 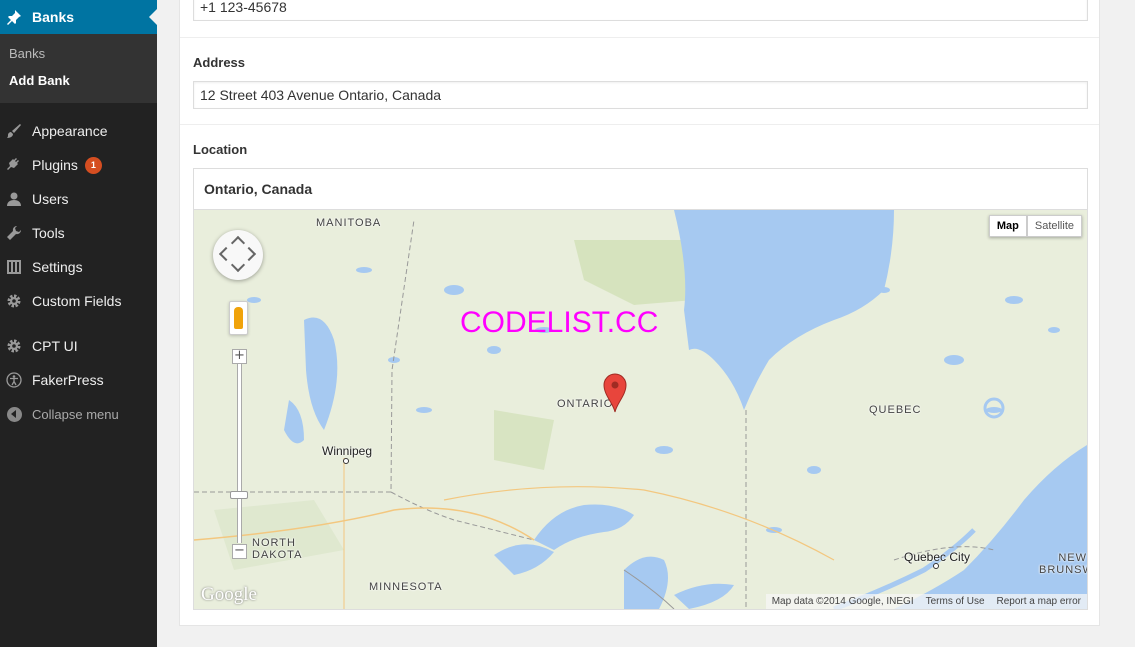 What do you see at coordinates (640, 189) in the screenshot?
I see `map-search-input: Ontario, Canada` at bounding box center [640, 189].